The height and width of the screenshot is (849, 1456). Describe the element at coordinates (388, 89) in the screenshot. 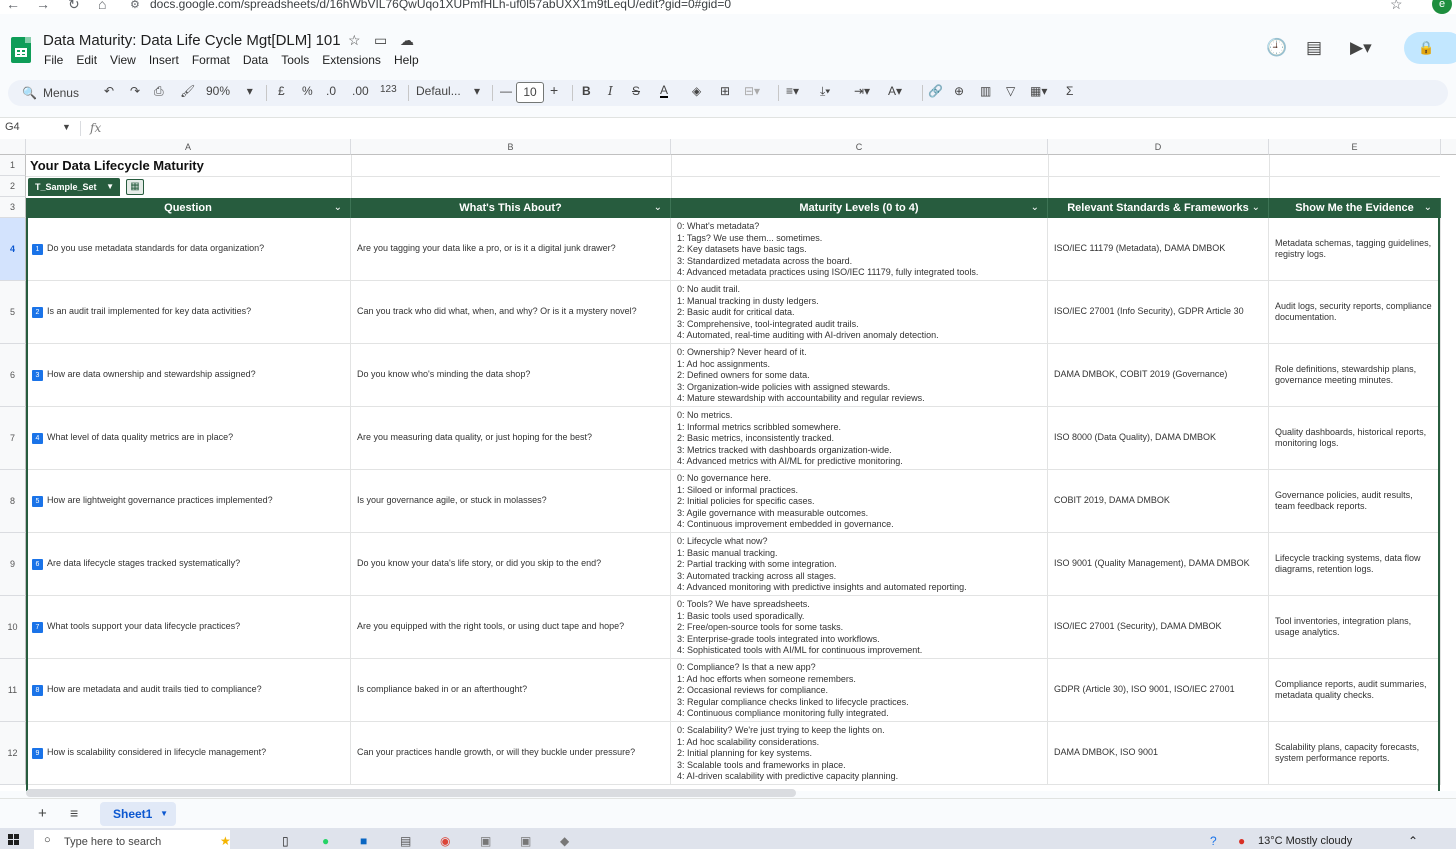

I see `number-format-button: 123` at that location.